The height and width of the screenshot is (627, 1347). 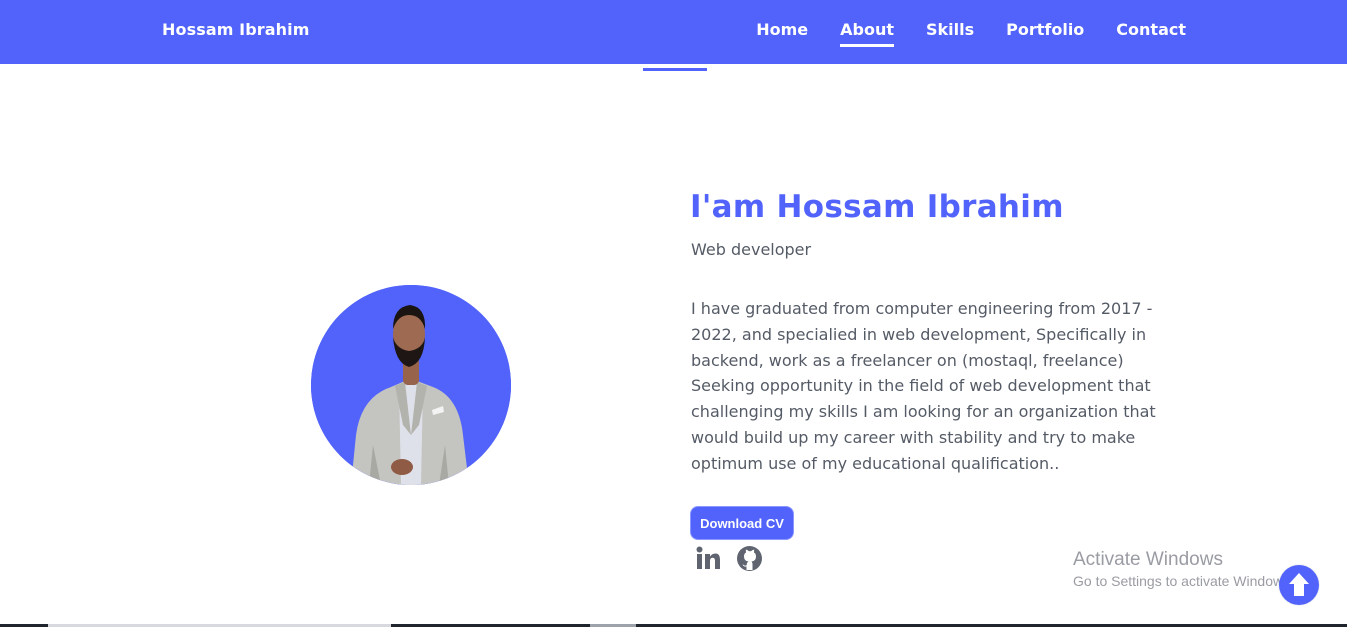 What do you see at coordinates (867, 33) in the screenshot?
I see `nav-link-about: About` at bounding box center [867, 33].